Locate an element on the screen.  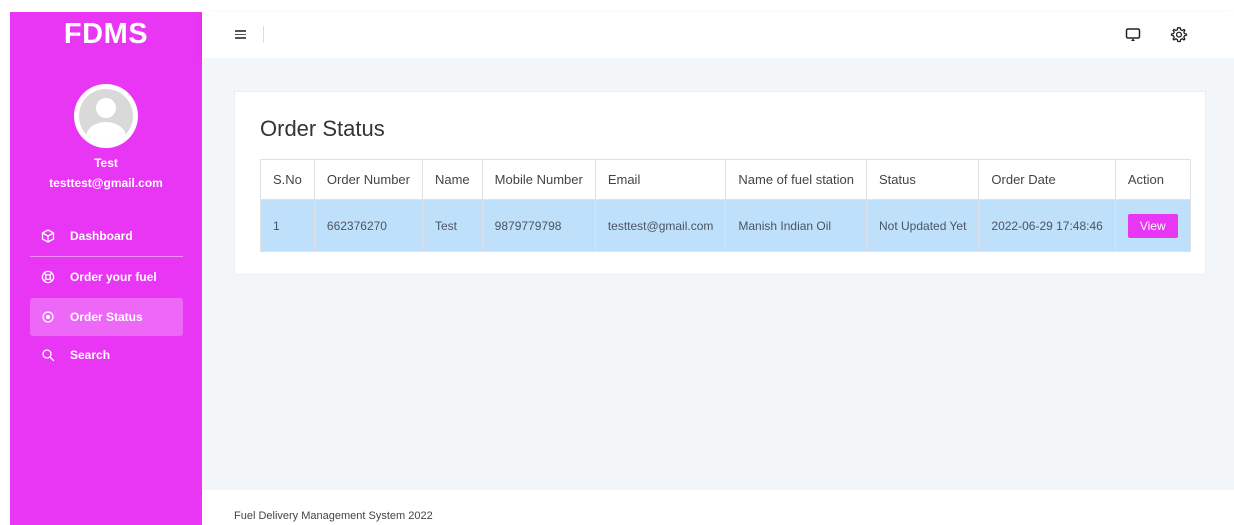
view-button: View is located at coordinates (1152, 225).